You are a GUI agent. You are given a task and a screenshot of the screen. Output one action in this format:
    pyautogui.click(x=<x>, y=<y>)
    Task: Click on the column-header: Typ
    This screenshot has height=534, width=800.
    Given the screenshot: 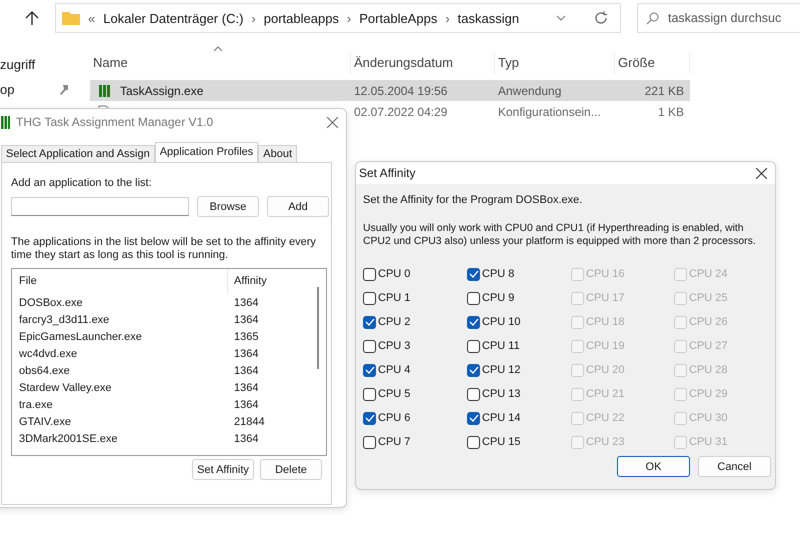 What is the action you would take?
    pyautogui.click(x=555, y=63)
    